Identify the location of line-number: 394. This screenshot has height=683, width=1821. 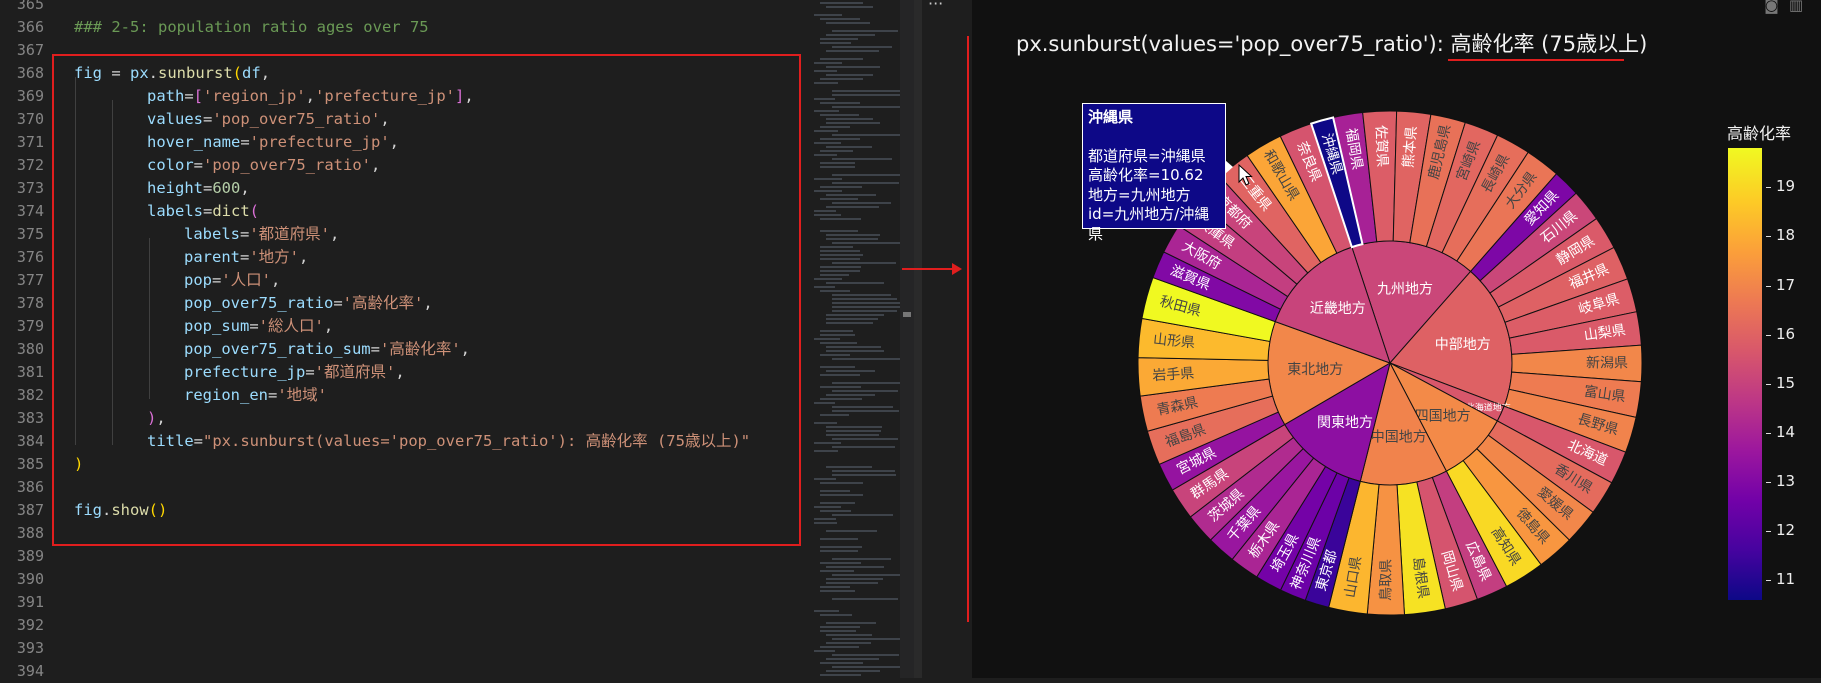
(30, 671).